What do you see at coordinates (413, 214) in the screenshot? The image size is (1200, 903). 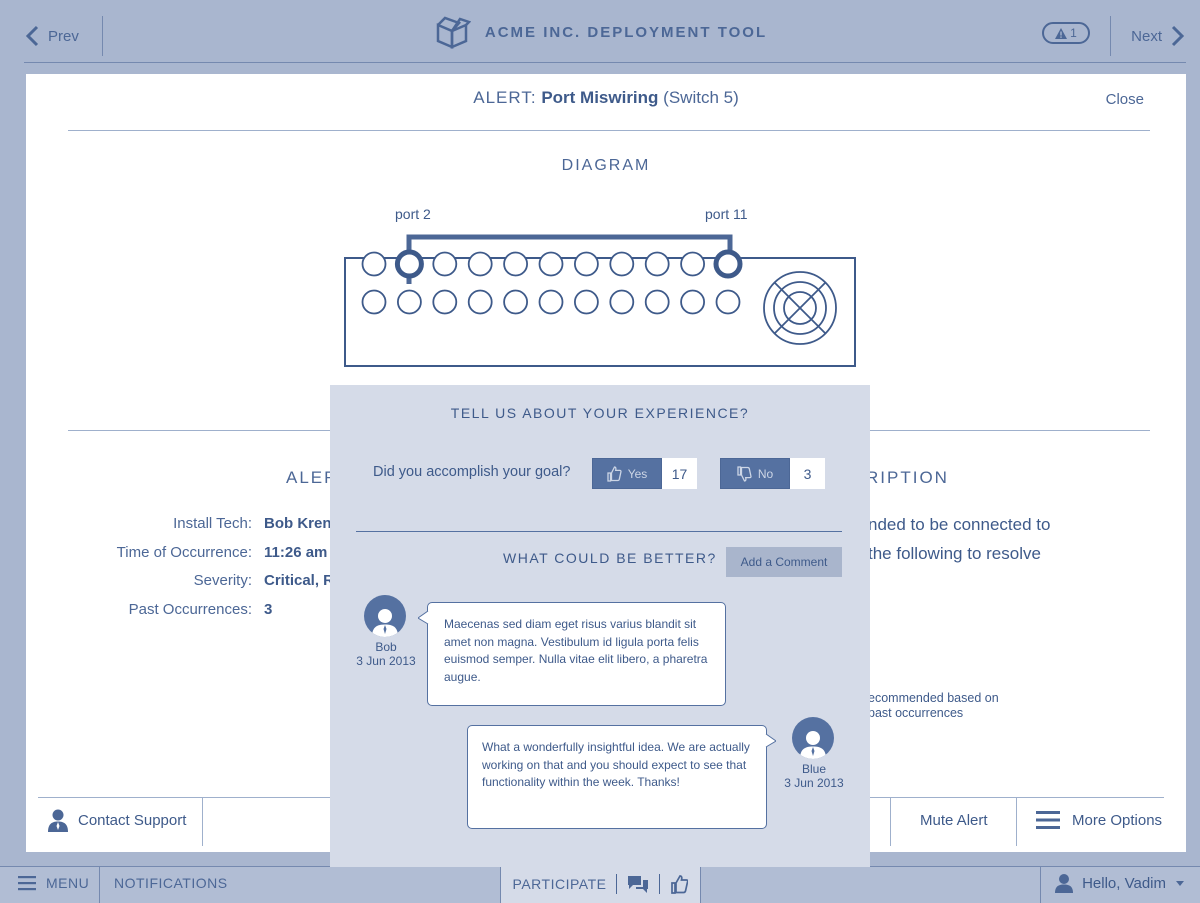 I see `port-2-label: port 2` at bounding box center [413, 214].